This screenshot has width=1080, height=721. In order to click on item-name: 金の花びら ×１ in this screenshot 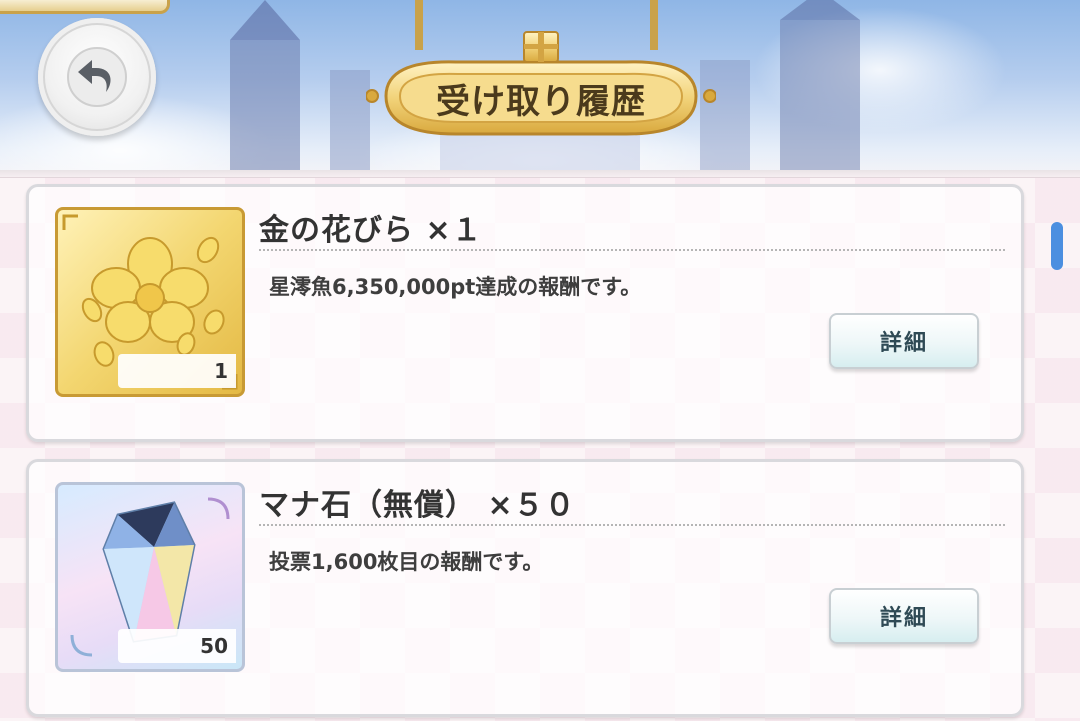, I will do `click(371, 230)`.